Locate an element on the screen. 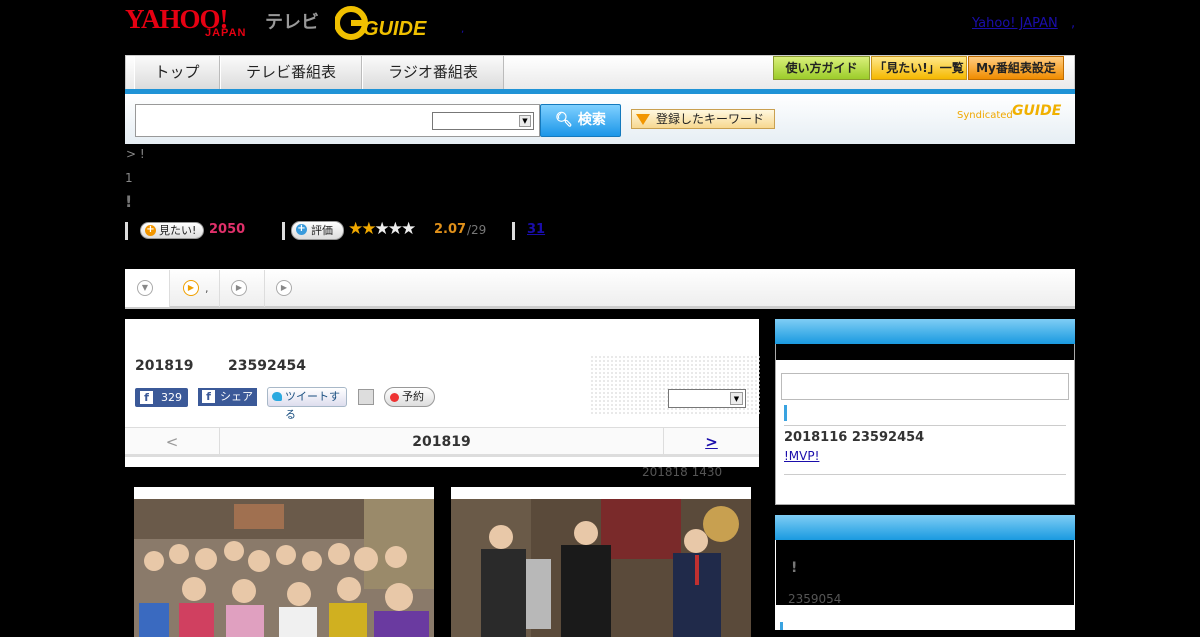 The width and height of the screenshot is (1200, 637). breadcrumb: > ! is located at coordinates (135, 154).